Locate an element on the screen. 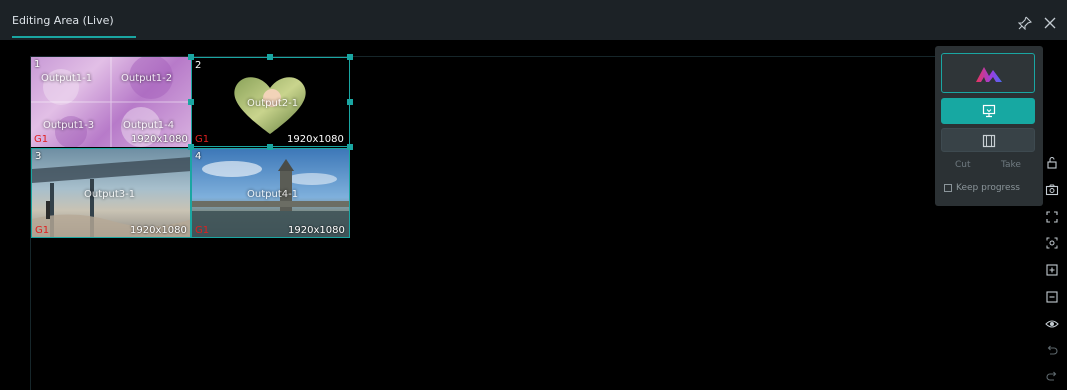  layer-window-2: 2 Output2-1 G1 1920x1080 is located at coordinates (270, 102).